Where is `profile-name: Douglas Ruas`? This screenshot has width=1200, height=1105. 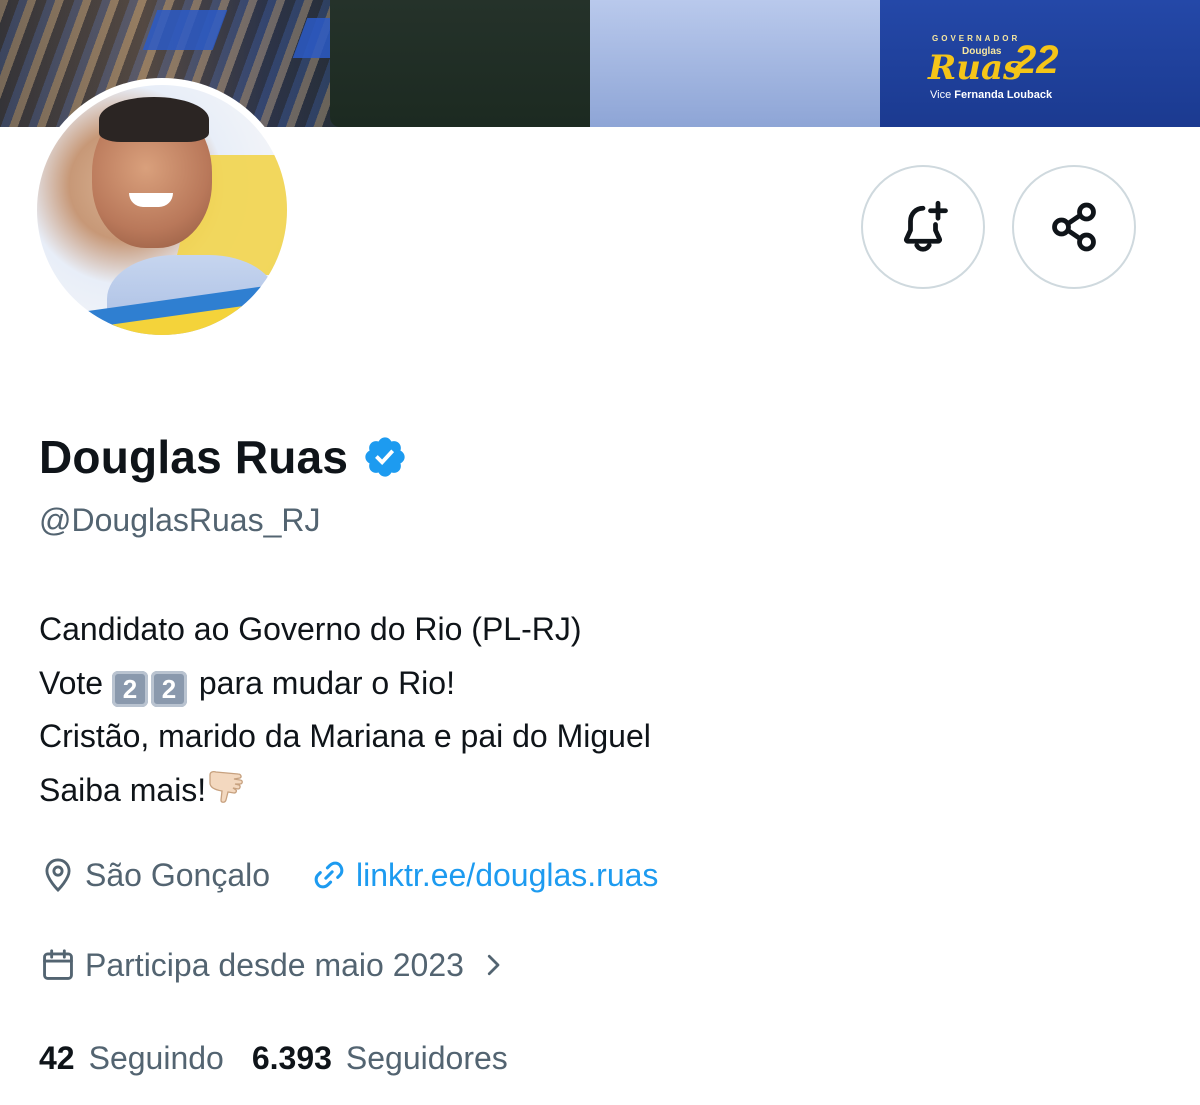 profile-name: Douglas Ruas is located at coordinates (194, 457).